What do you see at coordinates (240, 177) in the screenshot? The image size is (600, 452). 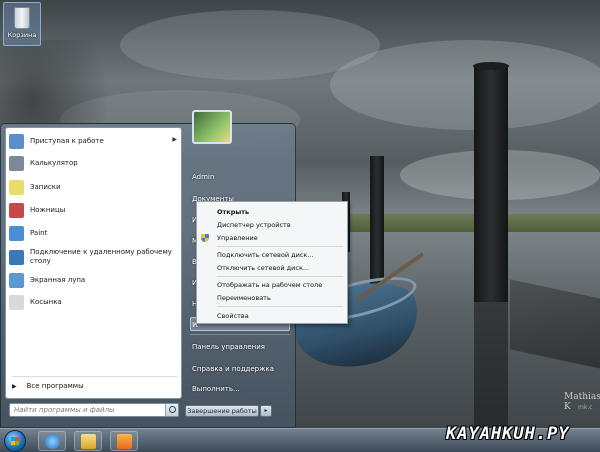 I see `start-right-item: Admin` at bounding box center [240, 177].